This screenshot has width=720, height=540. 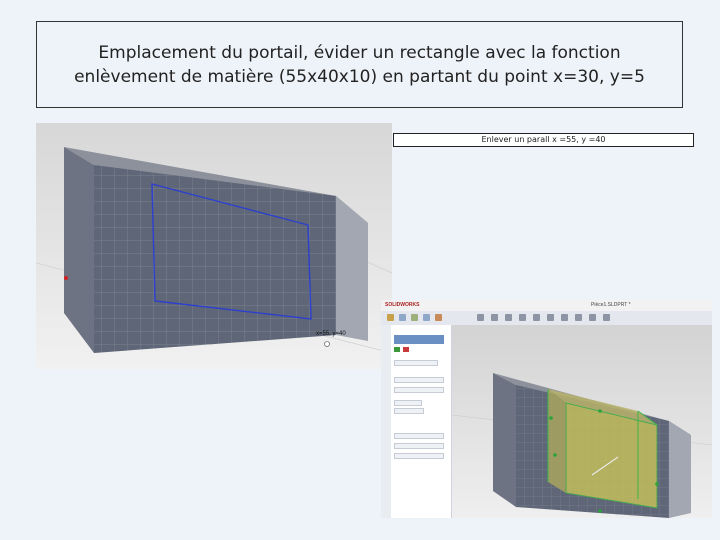 What do you see at coordinates (66, 278) in the screenshot?
I see `origin-marker` at bounding box center [66, 278].